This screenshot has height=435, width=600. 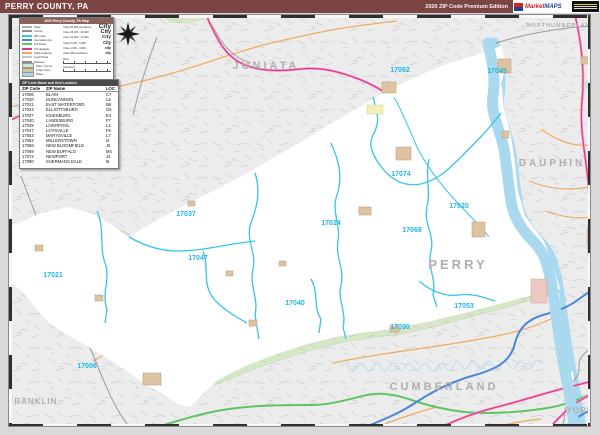 What do you see at coordinates (10, 220) in the screenshot?
I see `map-border-ticks-left` at bounding box center [10, 220].